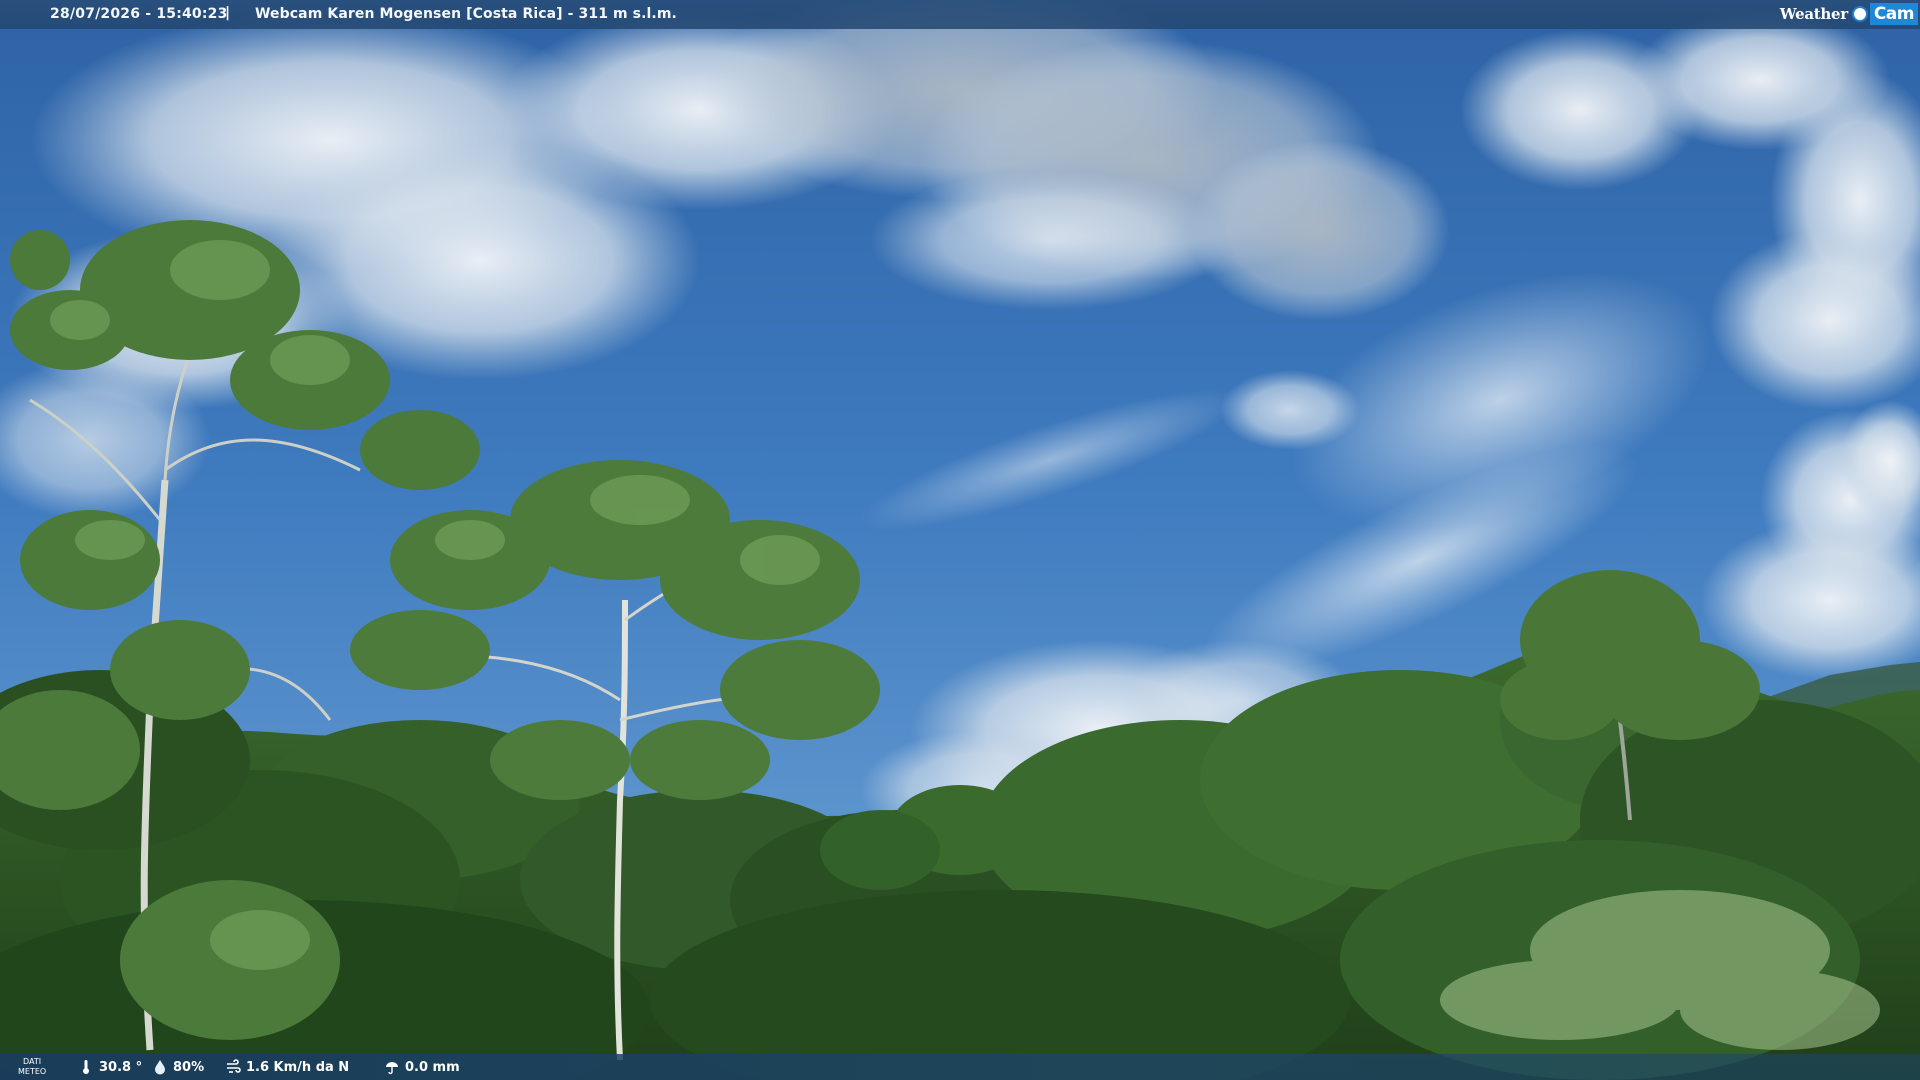  What do you see at coordinates (86, 1067) in the screenshot?
I see `thermometer-icon` at bounding box center [86, 1067].